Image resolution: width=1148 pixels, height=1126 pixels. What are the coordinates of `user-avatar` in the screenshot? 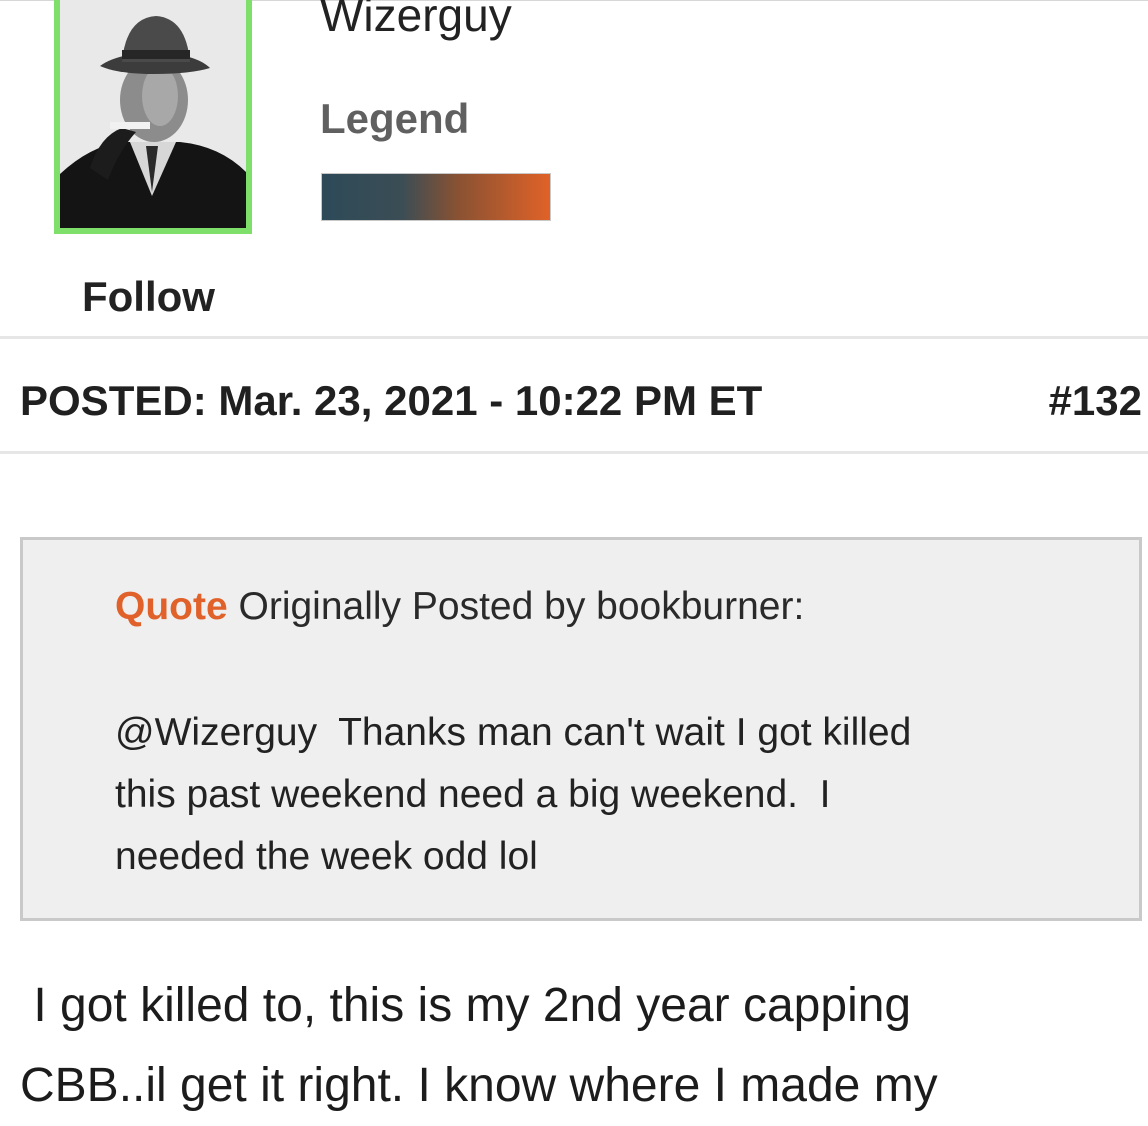 It's located at (153, 117).